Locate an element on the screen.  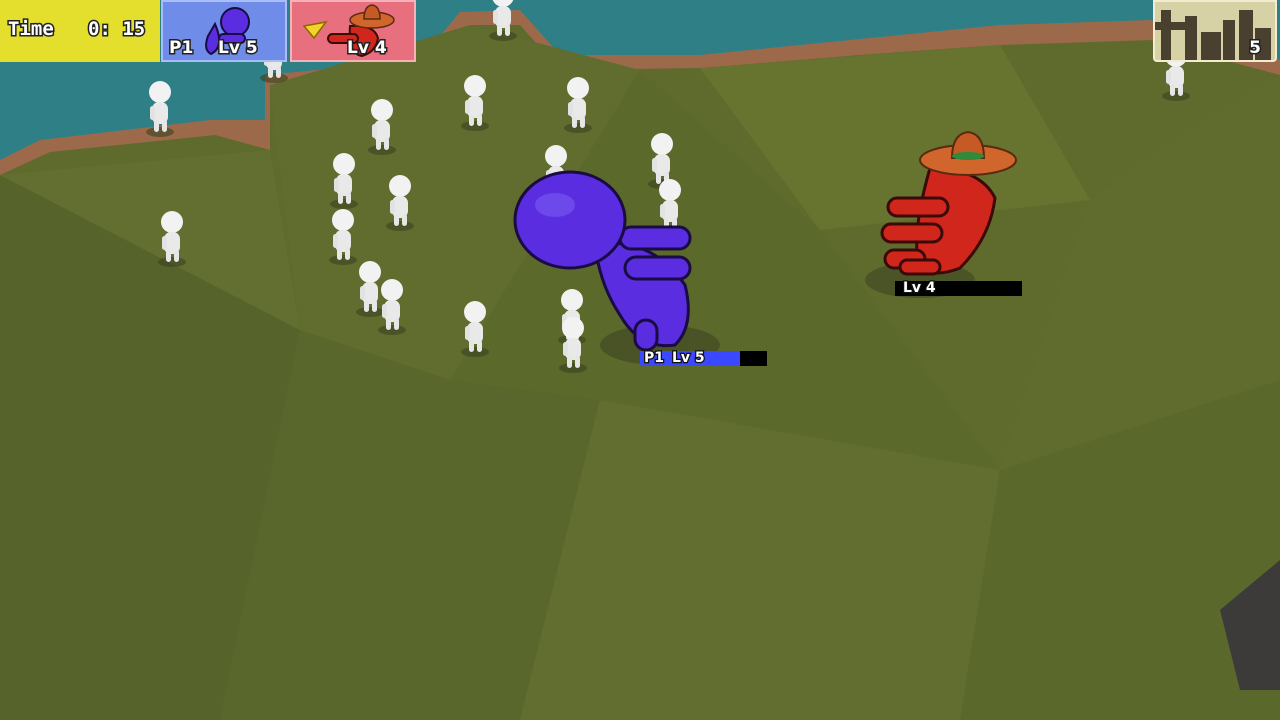
timer-panel: Time 0: 15 is located at coordinates (80, 31).